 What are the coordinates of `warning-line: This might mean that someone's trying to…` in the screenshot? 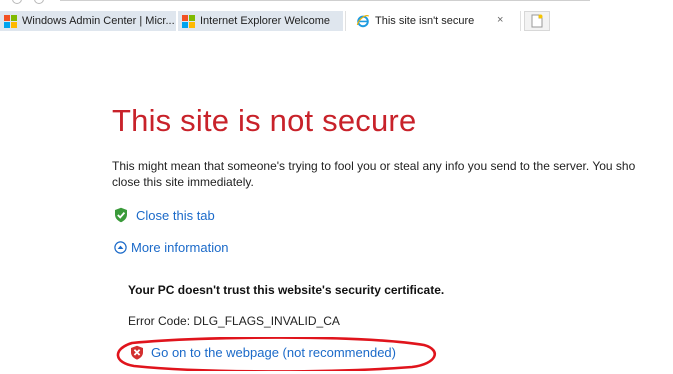 It's located at (374, 166).